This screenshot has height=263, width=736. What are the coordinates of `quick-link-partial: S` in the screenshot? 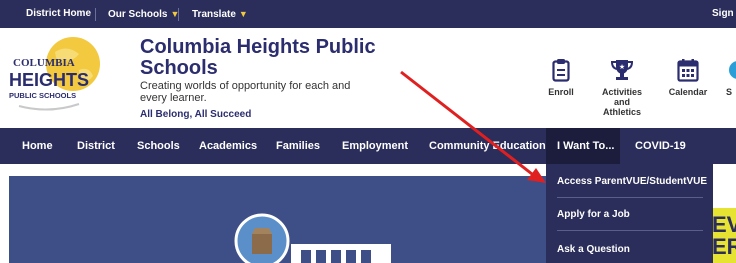 It's located at (731, 77).